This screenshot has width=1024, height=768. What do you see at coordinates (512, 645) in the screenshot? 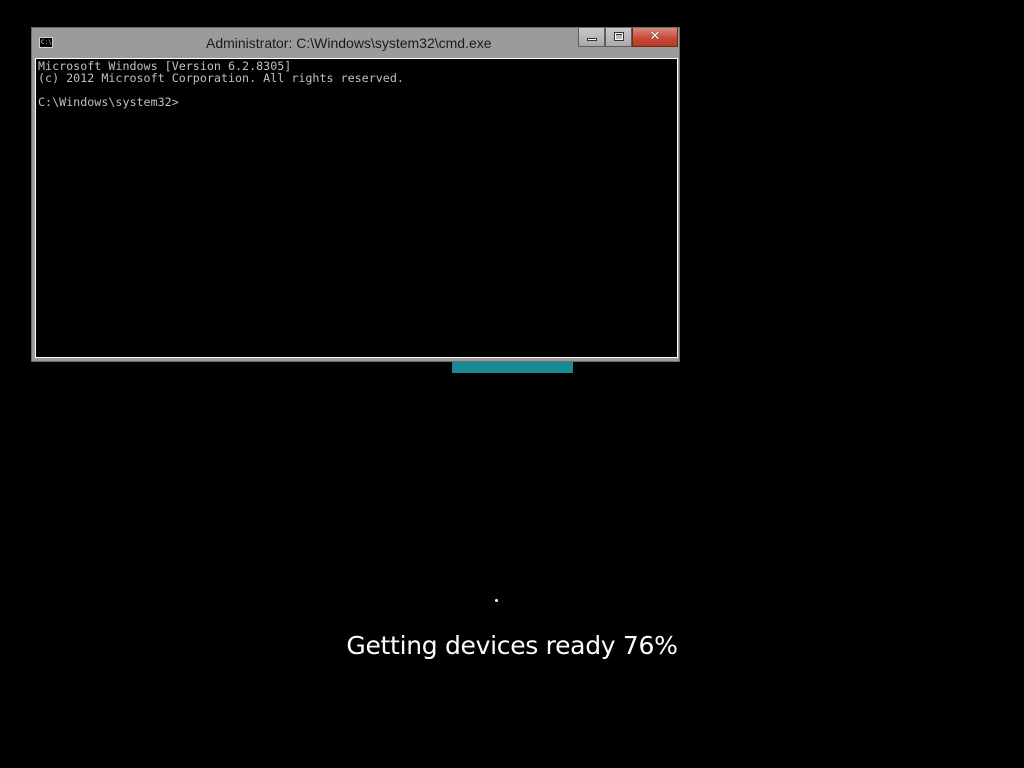
I see `setup-status-text: Getting devices ready 76%` at bounding box center [512, 645].